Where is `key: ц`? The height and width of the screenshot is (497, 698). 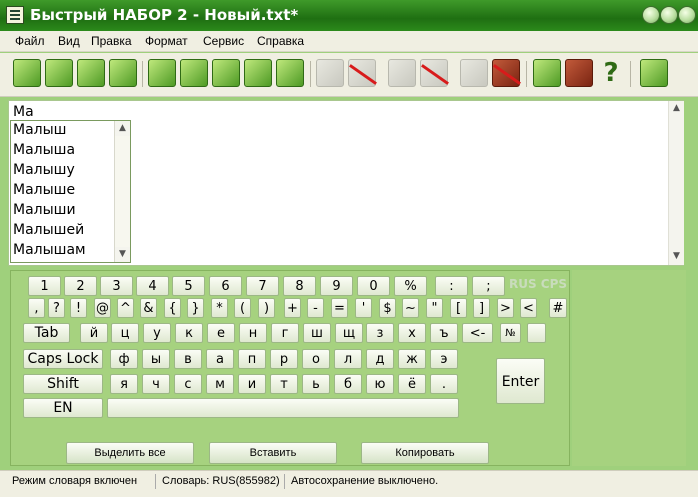
key: ц is located at coordinates (125, 333).